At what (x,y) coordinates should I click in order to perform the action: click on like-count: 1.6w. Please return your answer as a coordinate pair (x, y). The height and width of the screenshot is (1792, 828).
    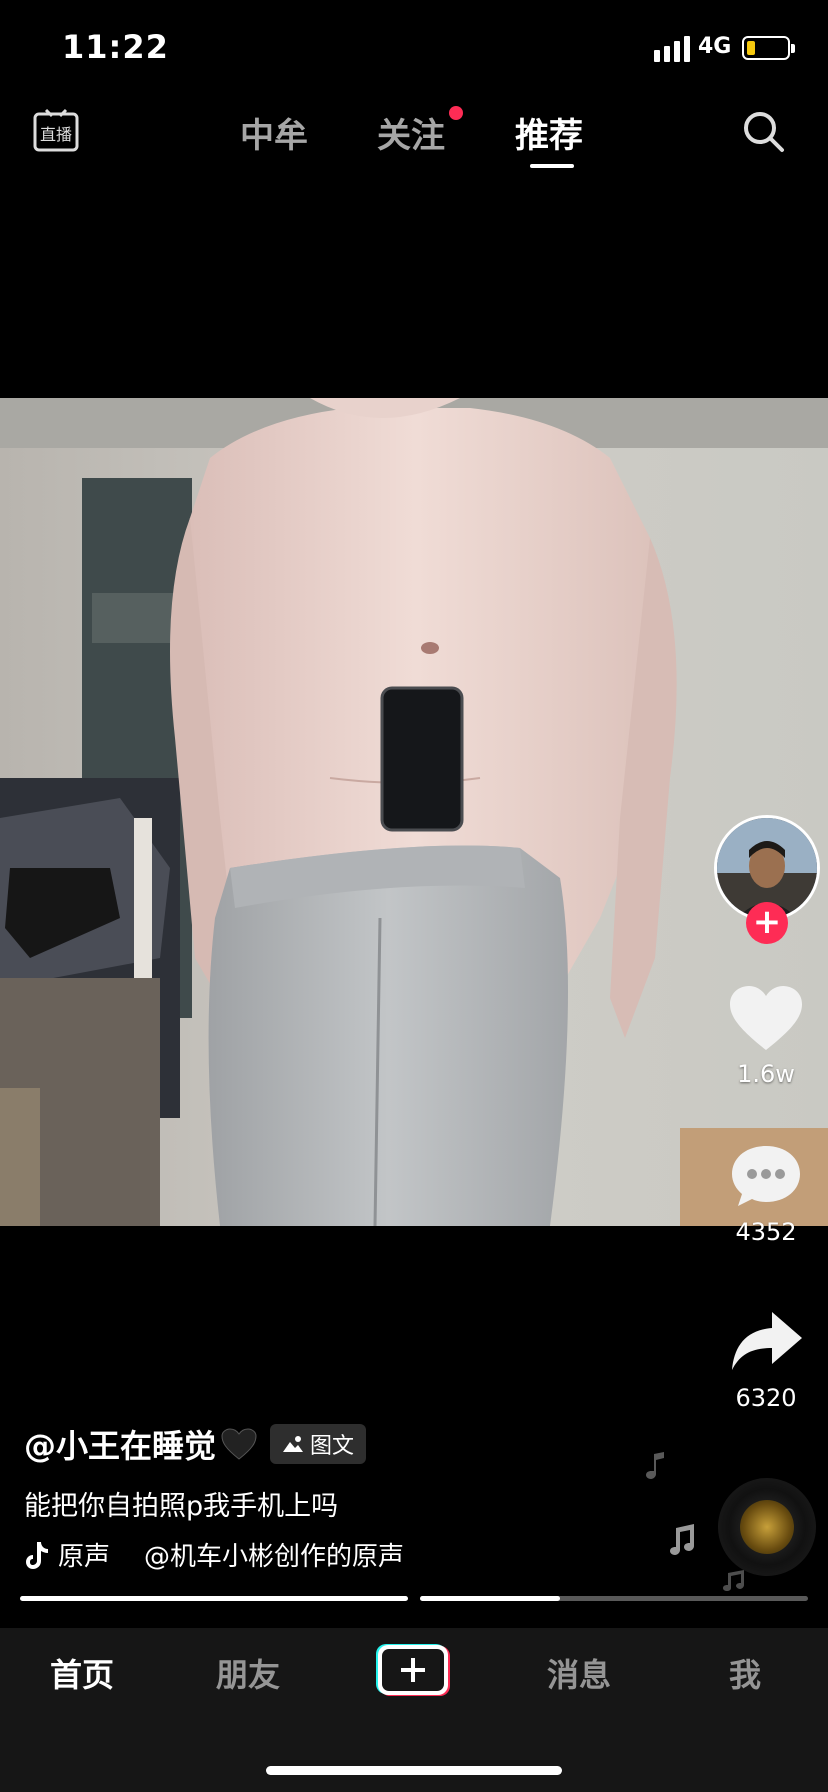
    Looking at the image, I should click on (766, 1074).